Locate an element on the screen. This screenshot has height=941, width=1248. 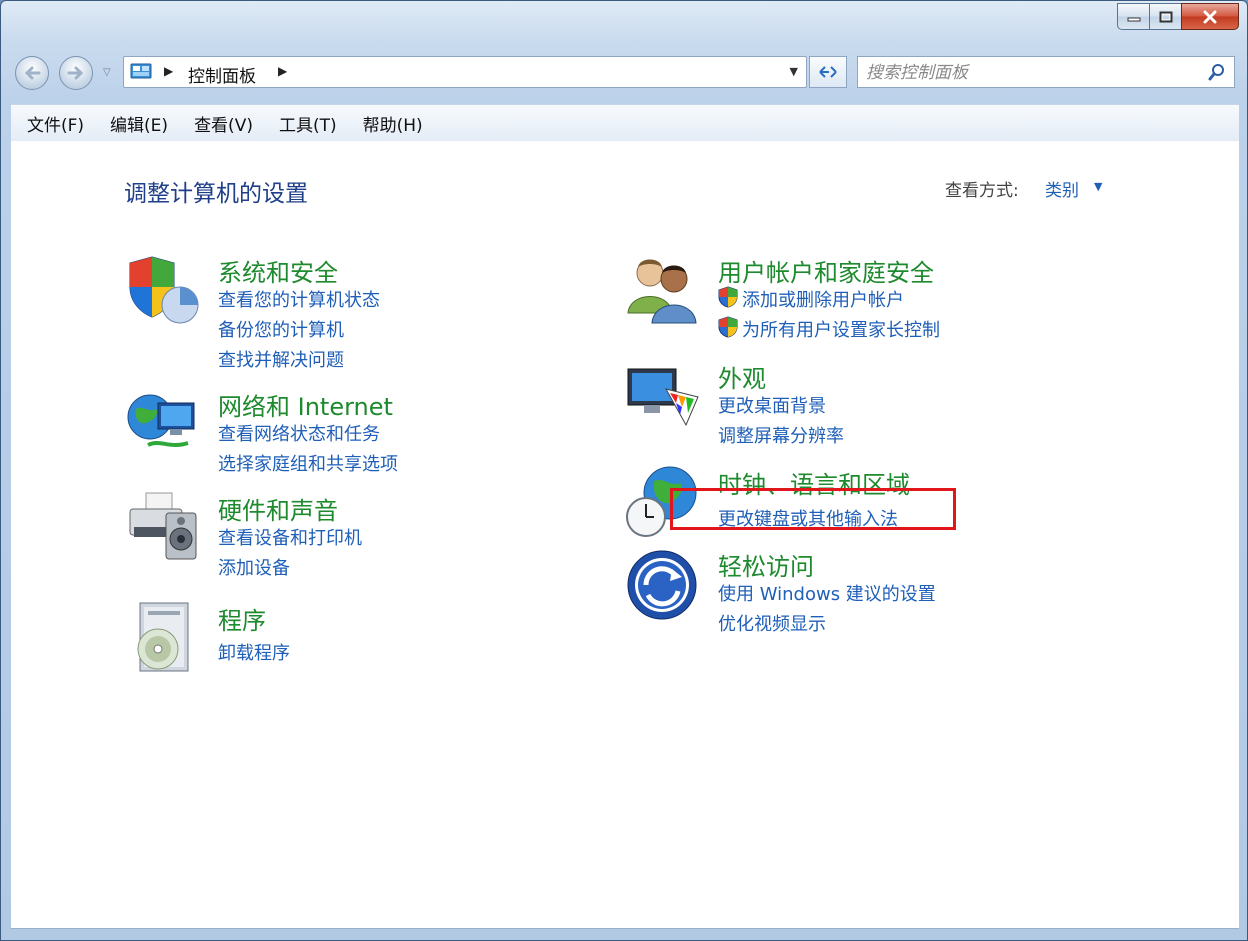
link-homegroup-sharing: 选择家庭组和共享选项 is located at coordinates (308, 463).